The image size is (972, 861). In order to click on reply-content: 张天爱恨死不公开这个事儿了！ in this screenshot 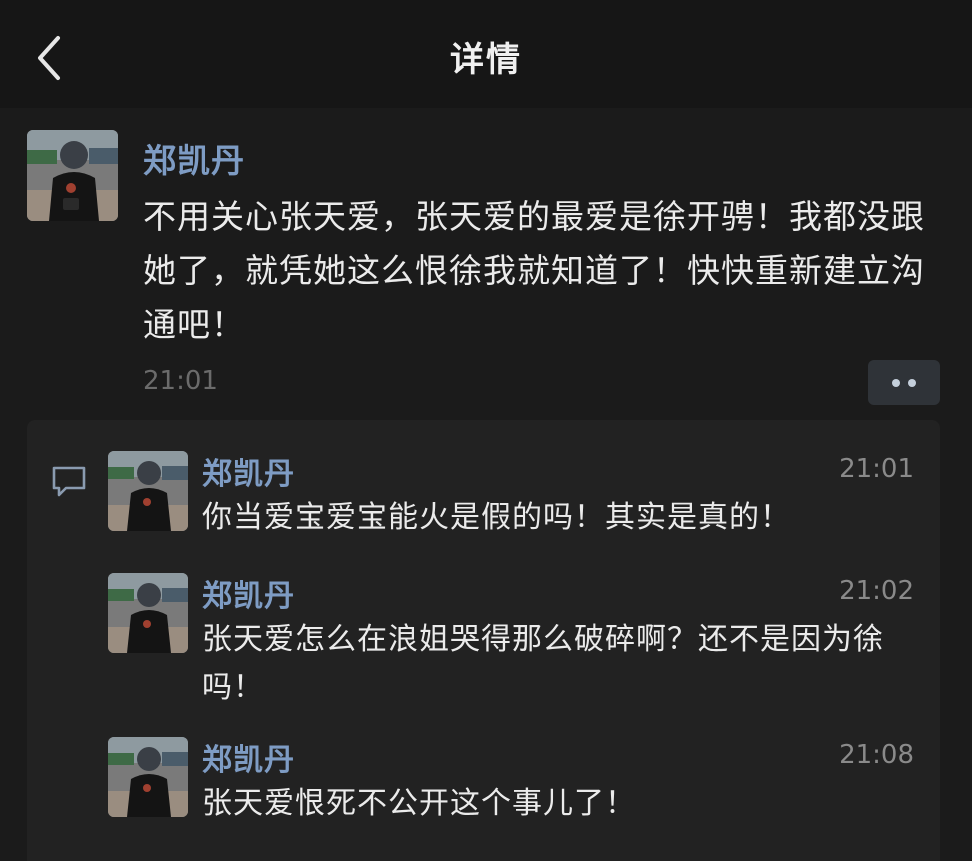, I will do `click(419, 803)`.